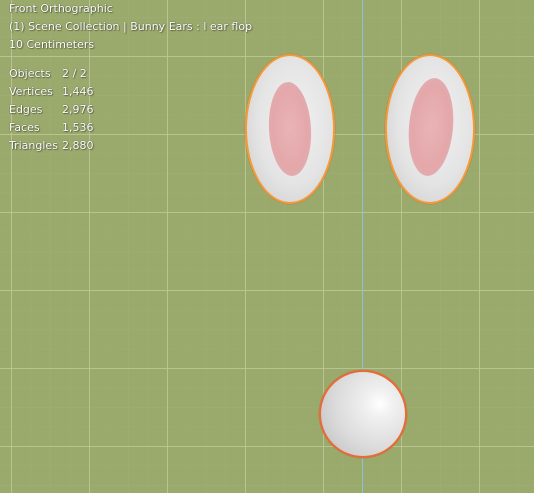  I want to click on stat-label: Objects, so click(30, 73).